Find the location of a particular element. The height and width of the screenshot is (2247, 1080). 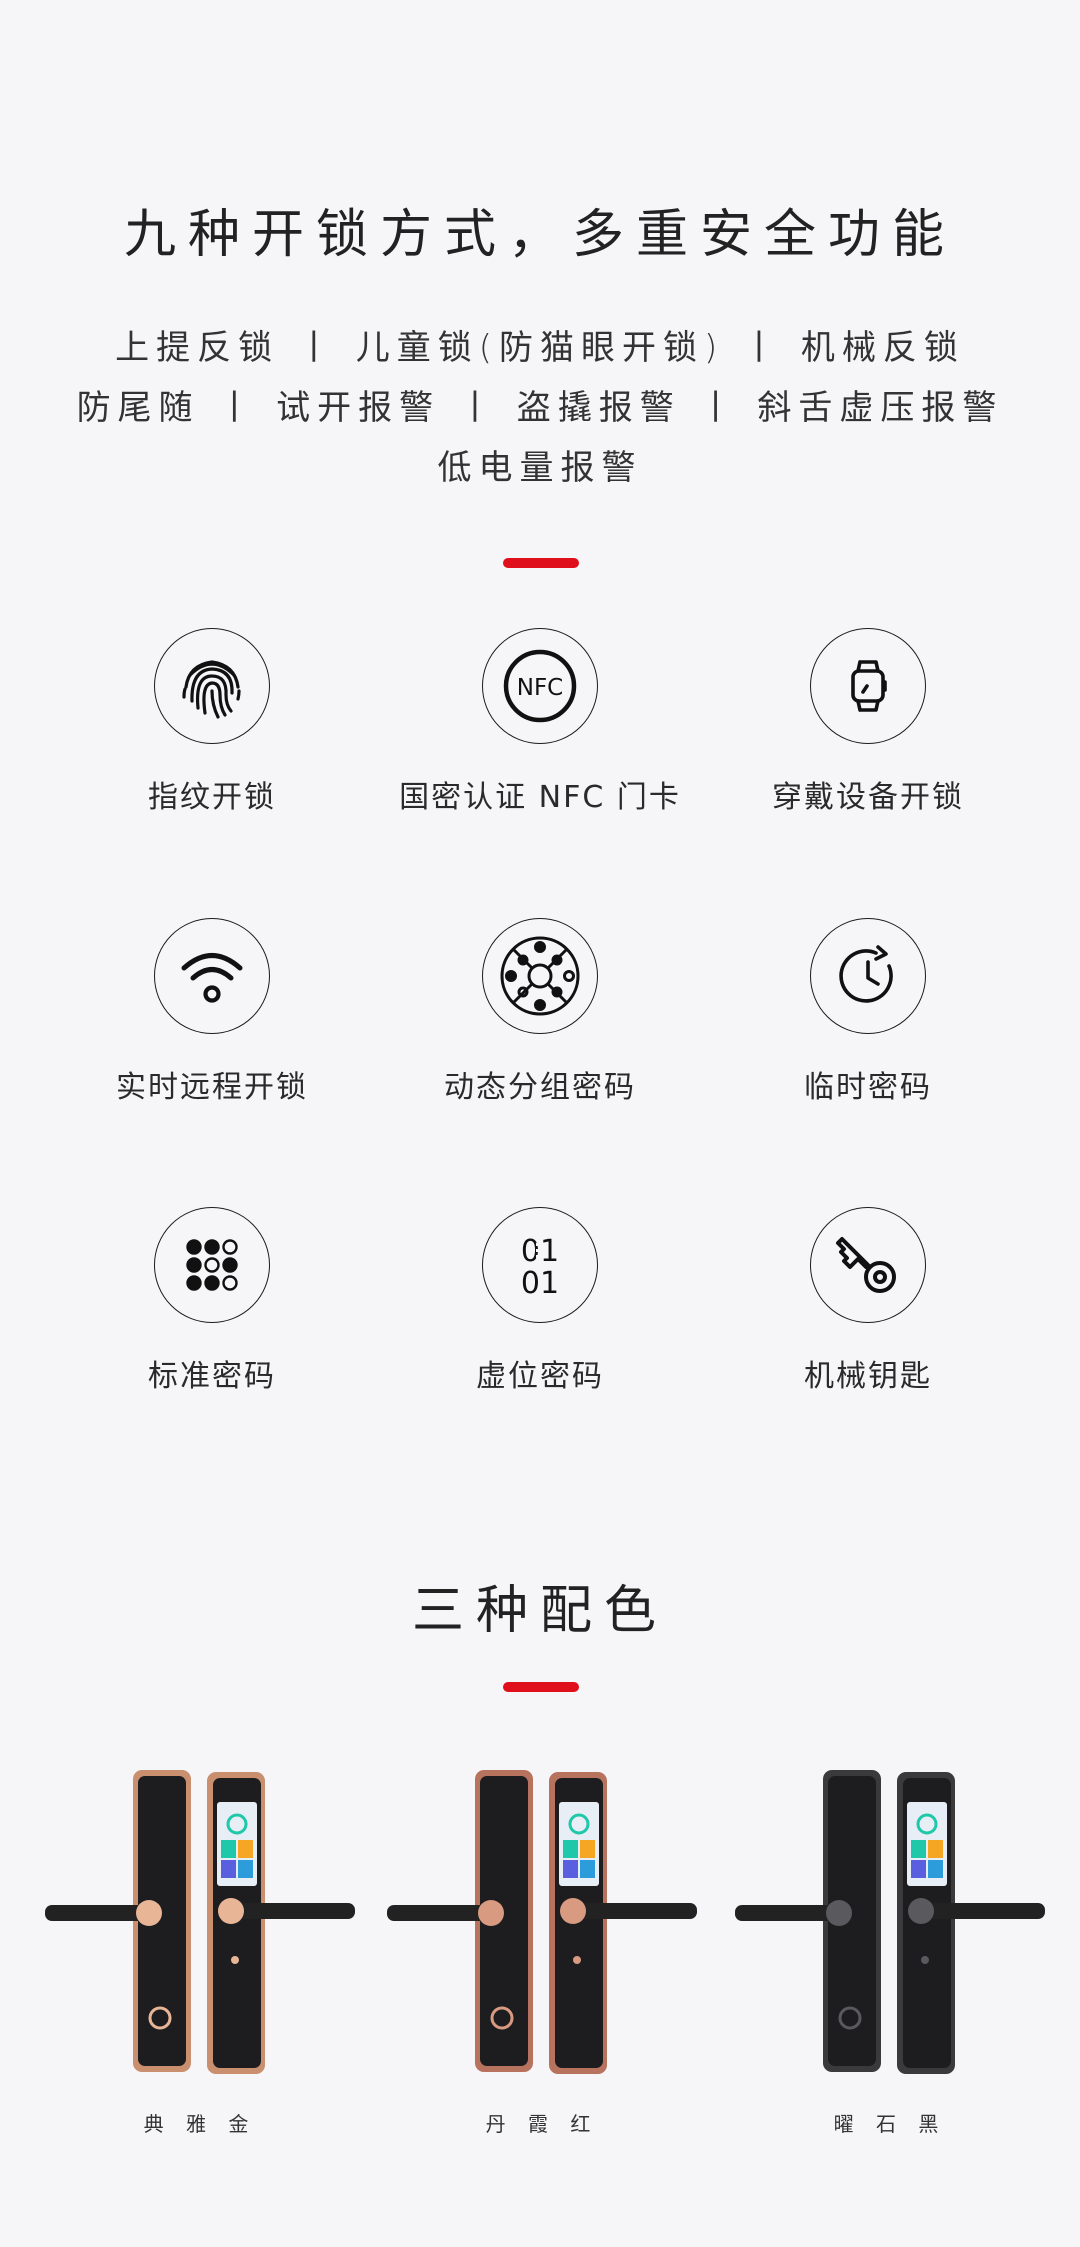

unlock-method-virtual-code: 01 01 虚位密码 is located at coordinates (540, 1301).